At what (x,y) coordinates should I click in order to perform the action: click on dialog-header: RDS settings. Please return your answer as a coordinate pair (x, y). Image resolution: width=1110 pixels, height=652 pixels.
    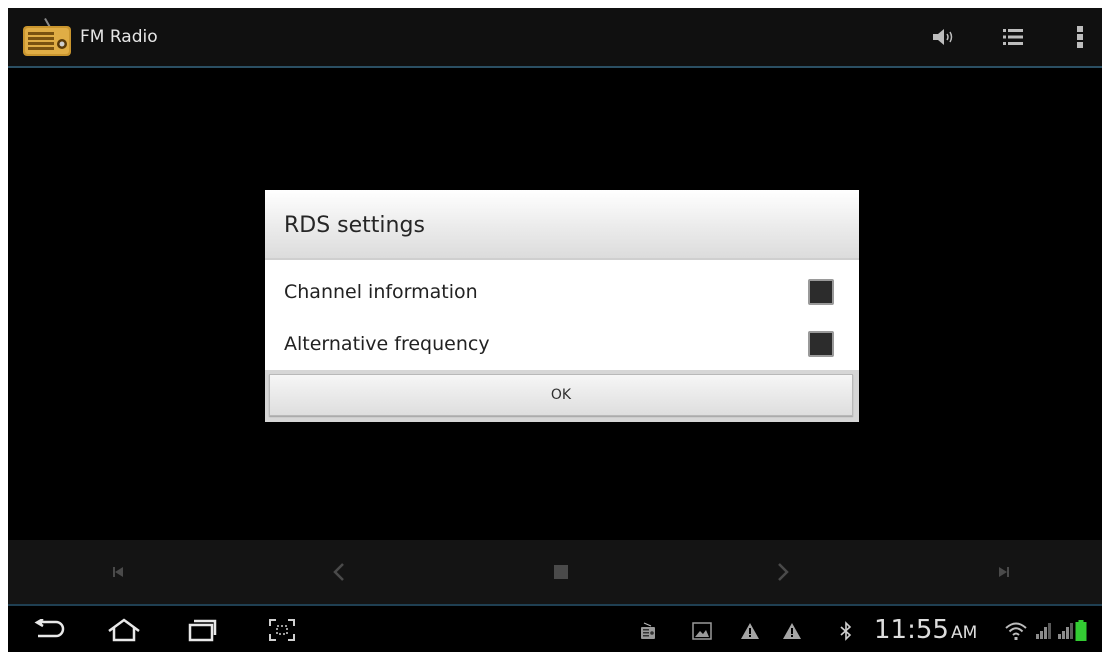
    Looking at the image, I should click on (562, 225).